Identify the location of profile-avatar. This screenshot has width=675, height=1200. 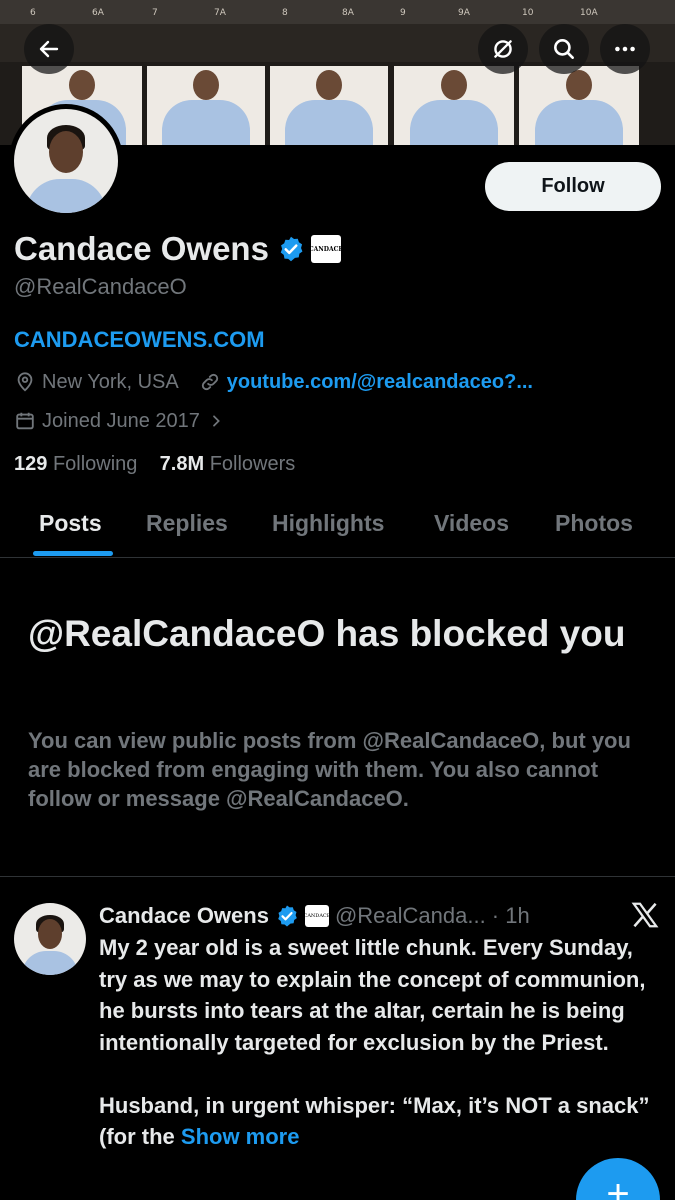
(66, 161).